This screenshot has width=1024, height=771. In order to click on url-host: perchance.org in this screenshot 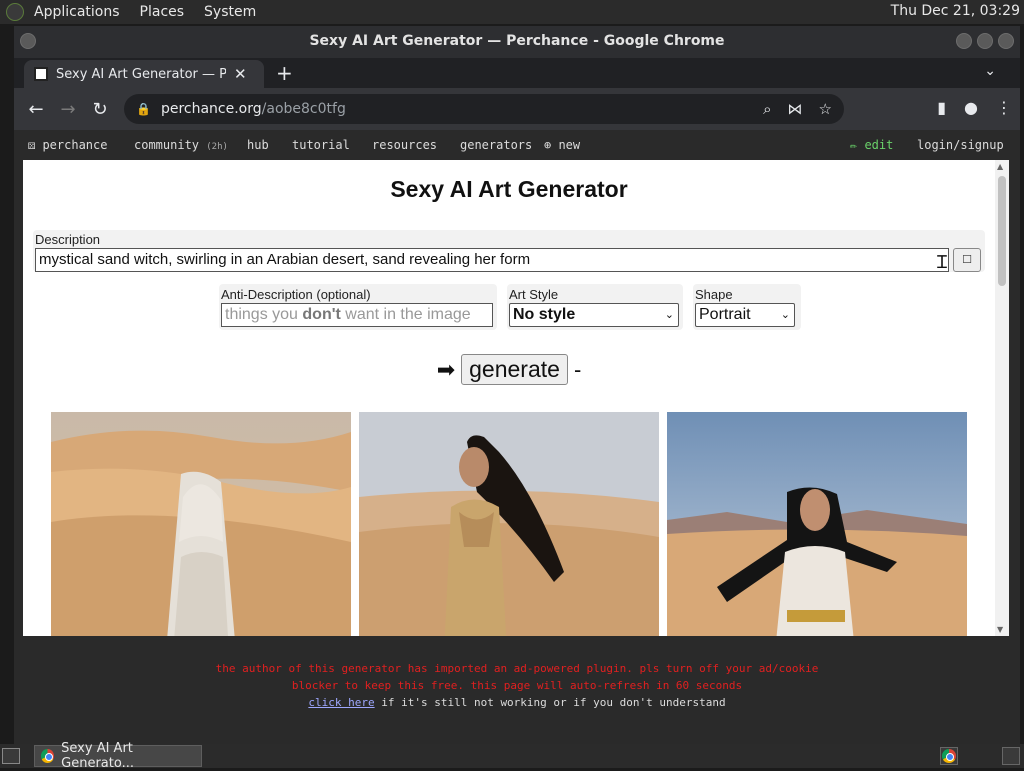, I will do `click(211, 109)`.